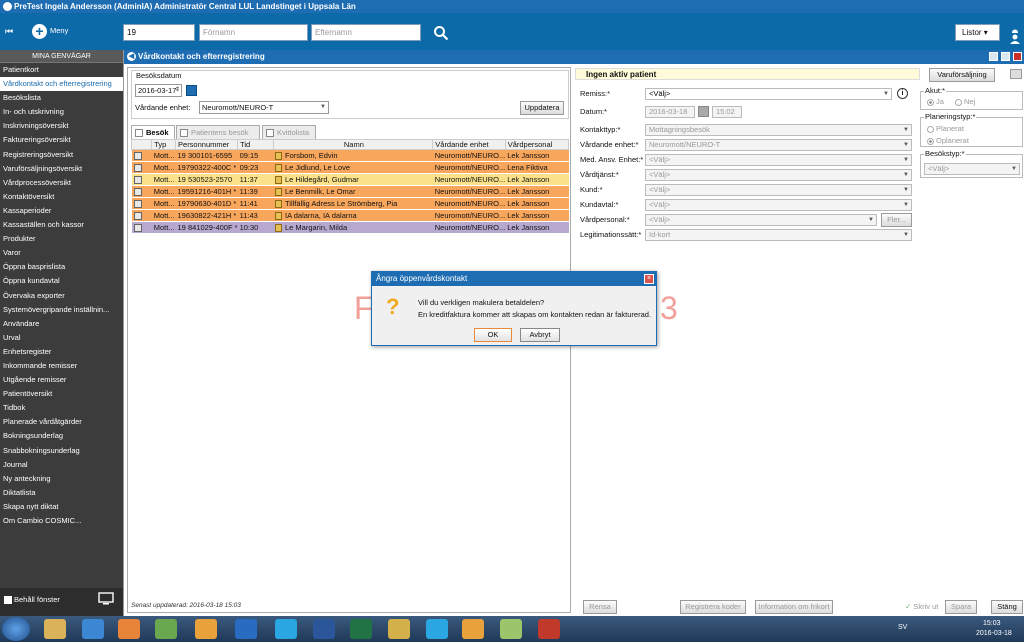 This screenshot has width=1024, height=642. Describe the element at coordinates (255, 144) in the screenshot. I see `column-header-tid: Tid` at that location.